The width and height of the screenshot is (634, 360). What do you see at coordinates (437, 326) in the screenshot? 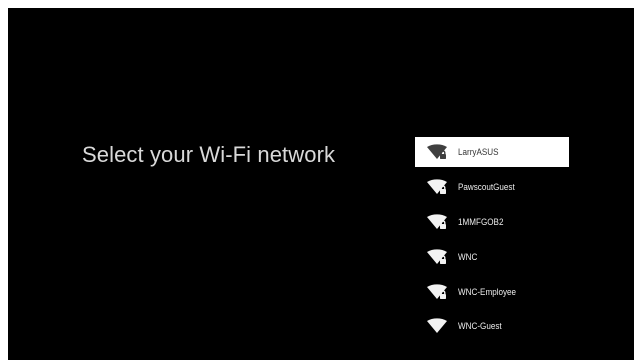
I see `wifi-icon` at bounding box center [437, 326].